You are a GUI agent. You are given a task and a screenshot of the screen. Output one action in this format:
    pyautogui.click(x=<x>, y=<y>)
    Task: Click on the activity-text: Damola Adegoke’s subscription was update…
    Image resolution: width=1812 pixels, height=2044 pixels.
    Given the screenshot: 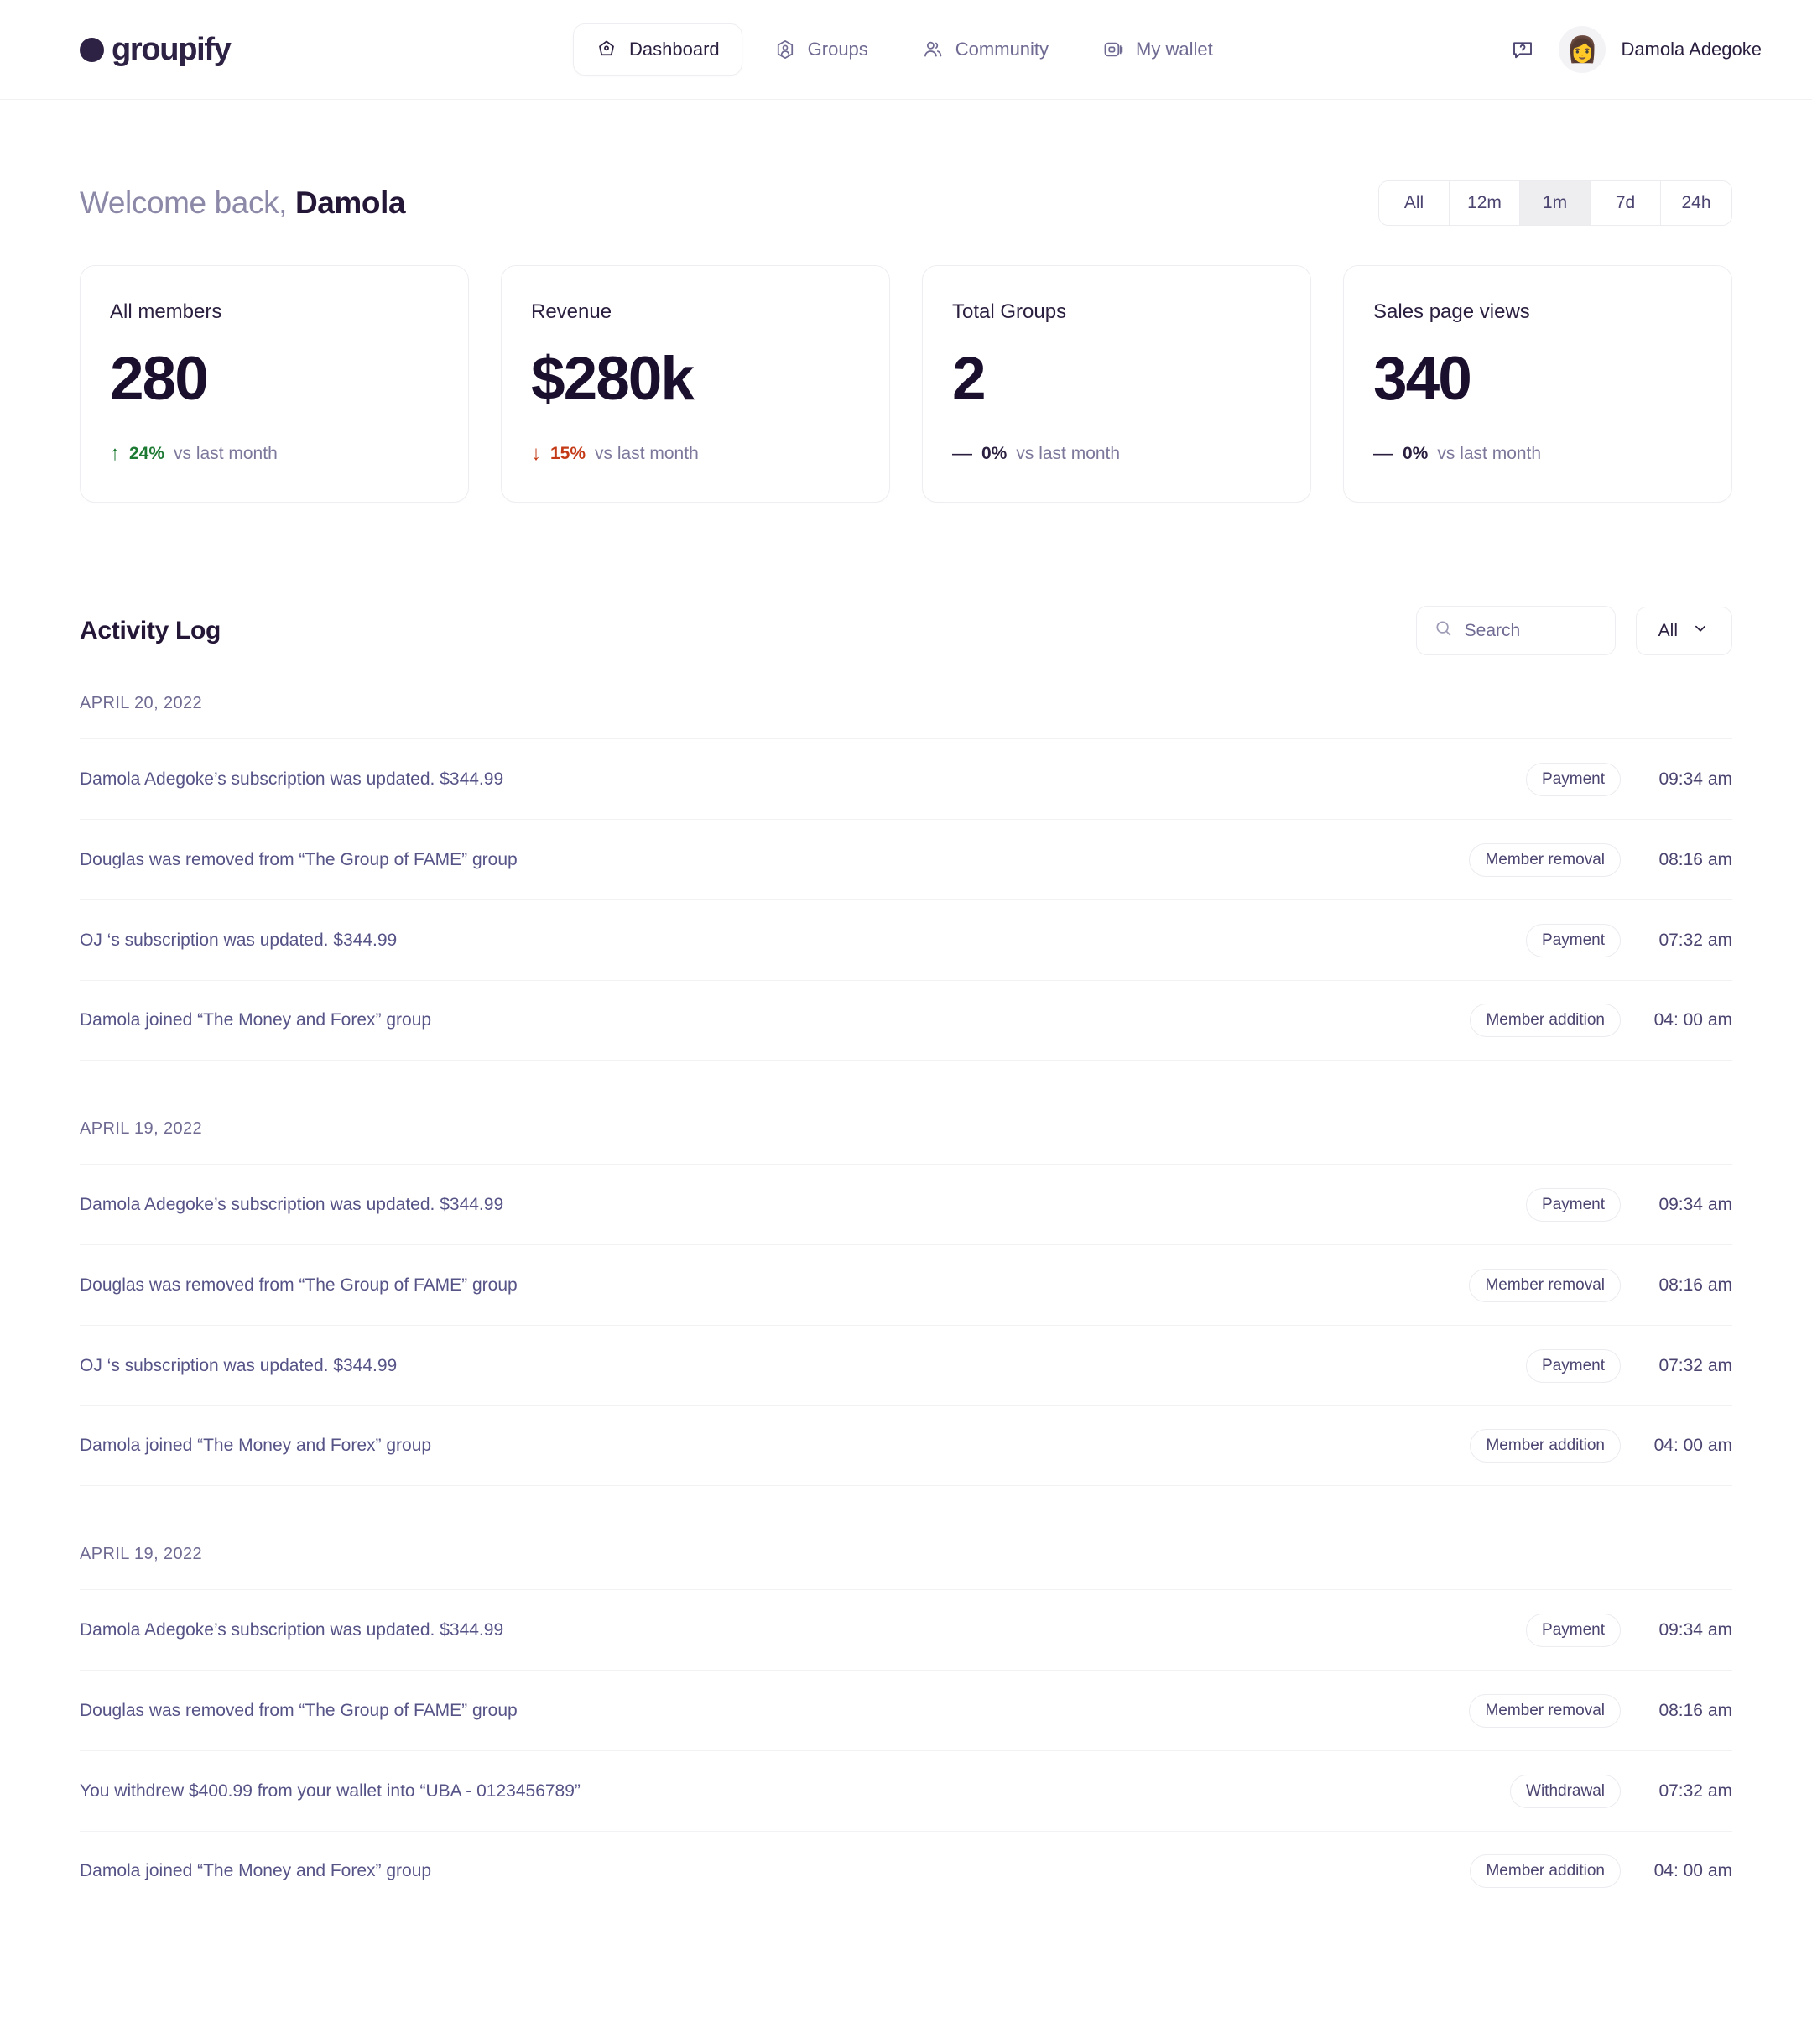 What is the action you would take?
    pyautogui.click(x=292, y=1629)
    